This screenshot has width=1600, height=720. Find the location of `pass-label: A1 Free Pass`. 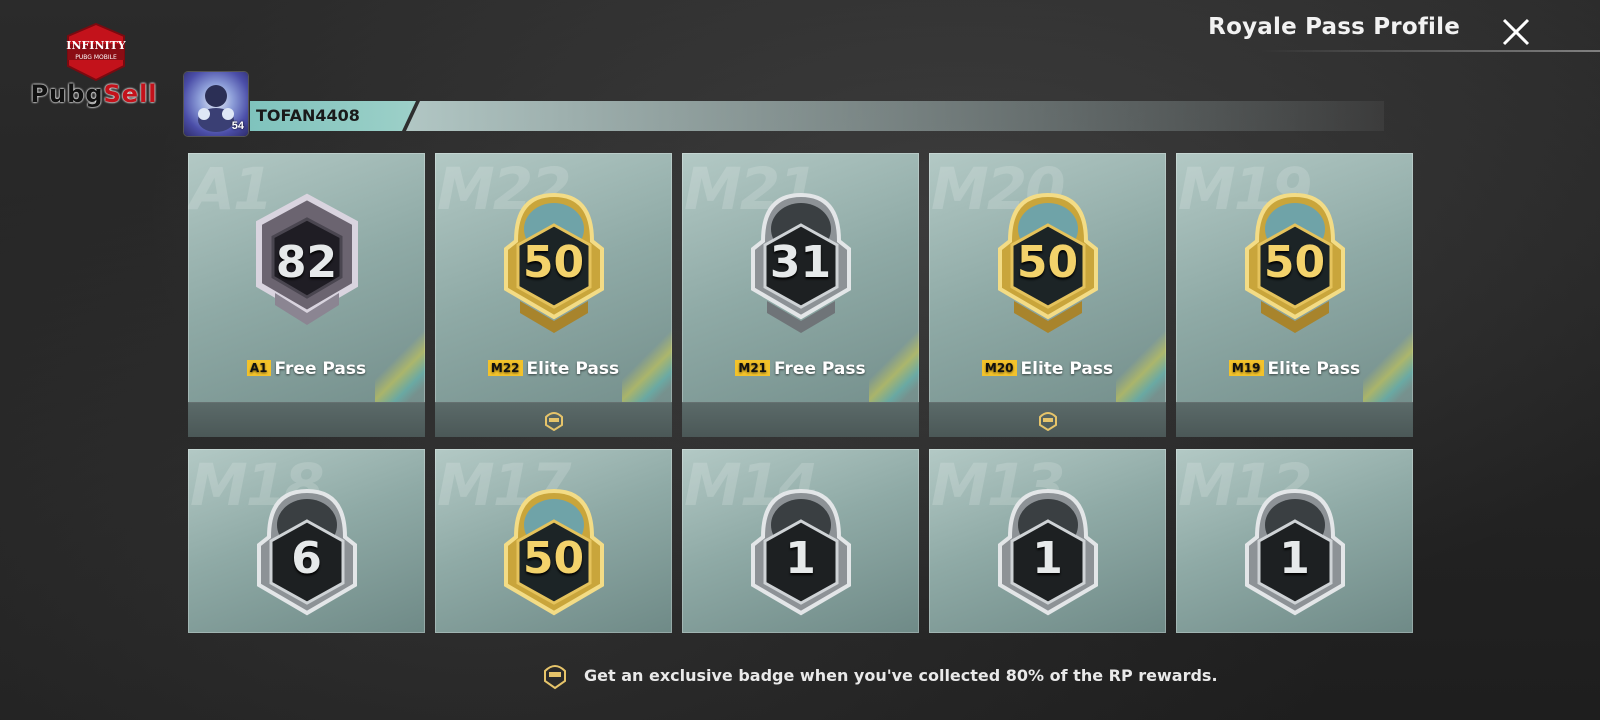

pass-label: A1 Free Pass is located at coordinates (306, 369).